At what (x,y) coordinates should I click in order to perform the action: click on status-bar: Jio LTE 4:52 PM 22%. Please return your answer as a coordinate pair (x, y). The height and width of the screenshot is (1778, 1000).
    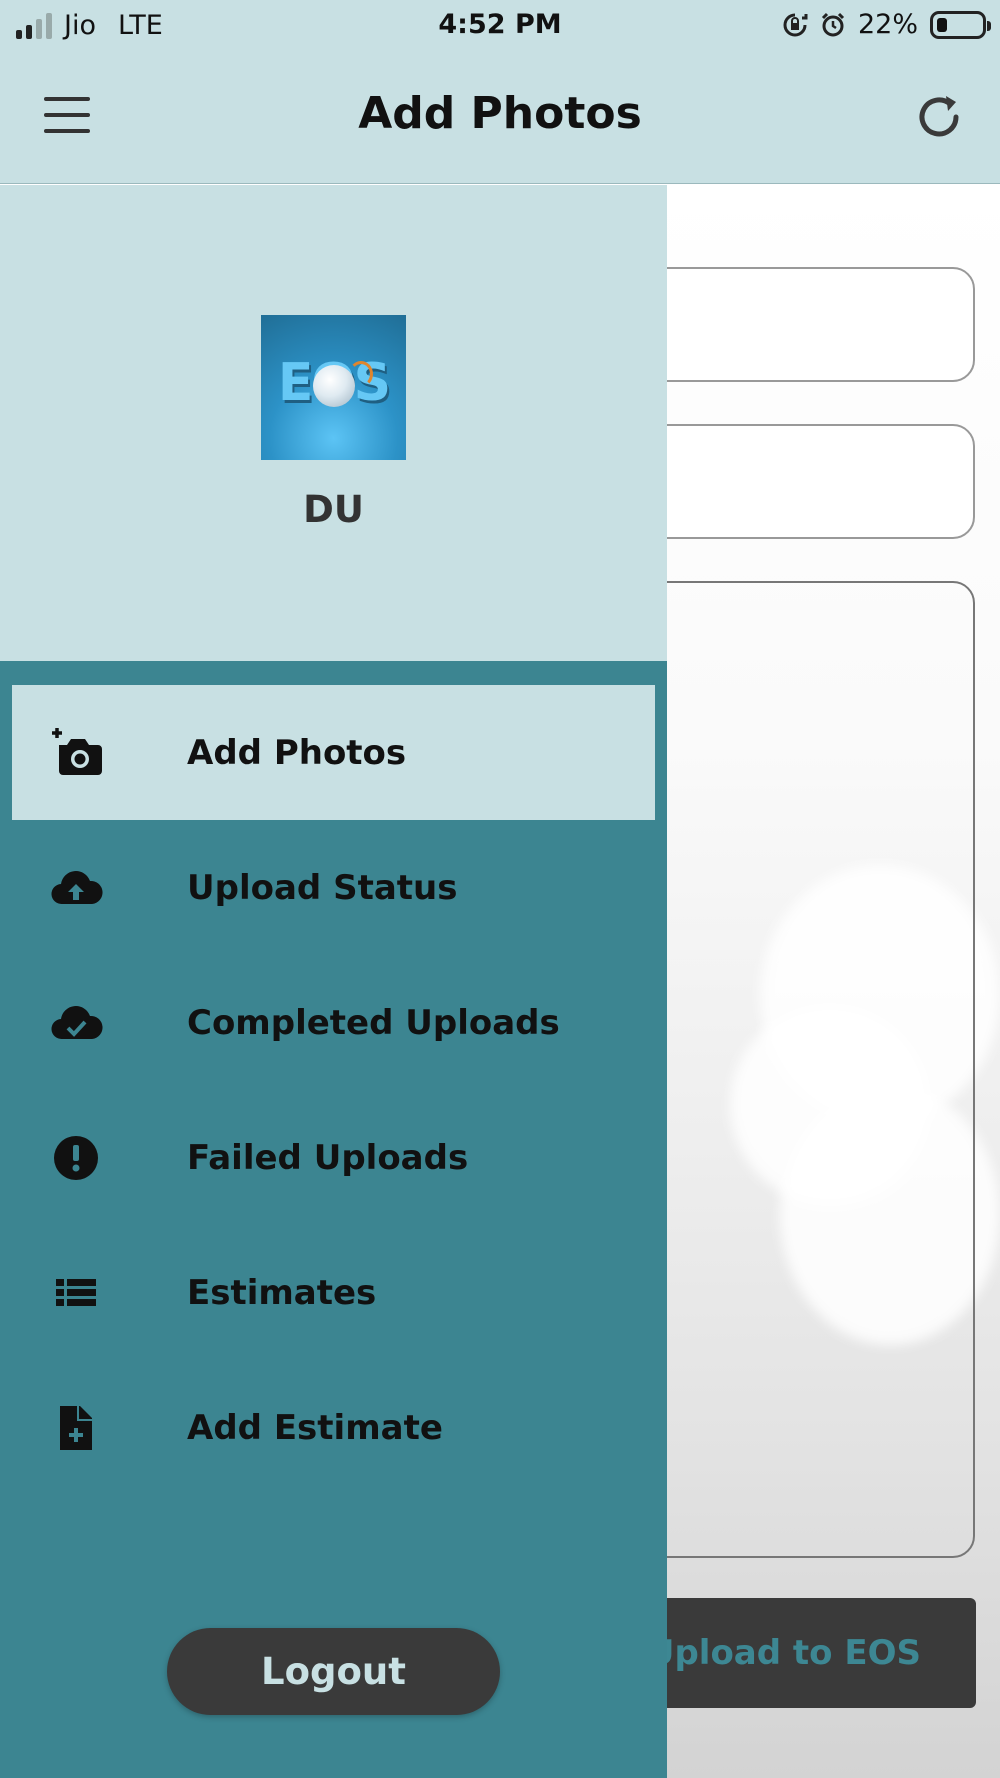
    Looking at the image, I should click on (500, 25).